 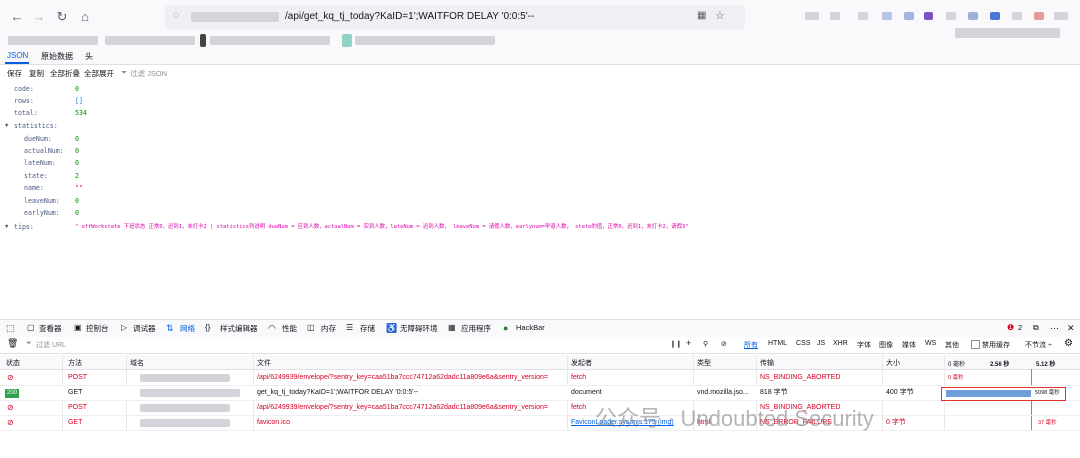 What do you see at coordinates (78, 407) in the screenshot?
I see `request-method: POST` at bounding box center [78, 407].